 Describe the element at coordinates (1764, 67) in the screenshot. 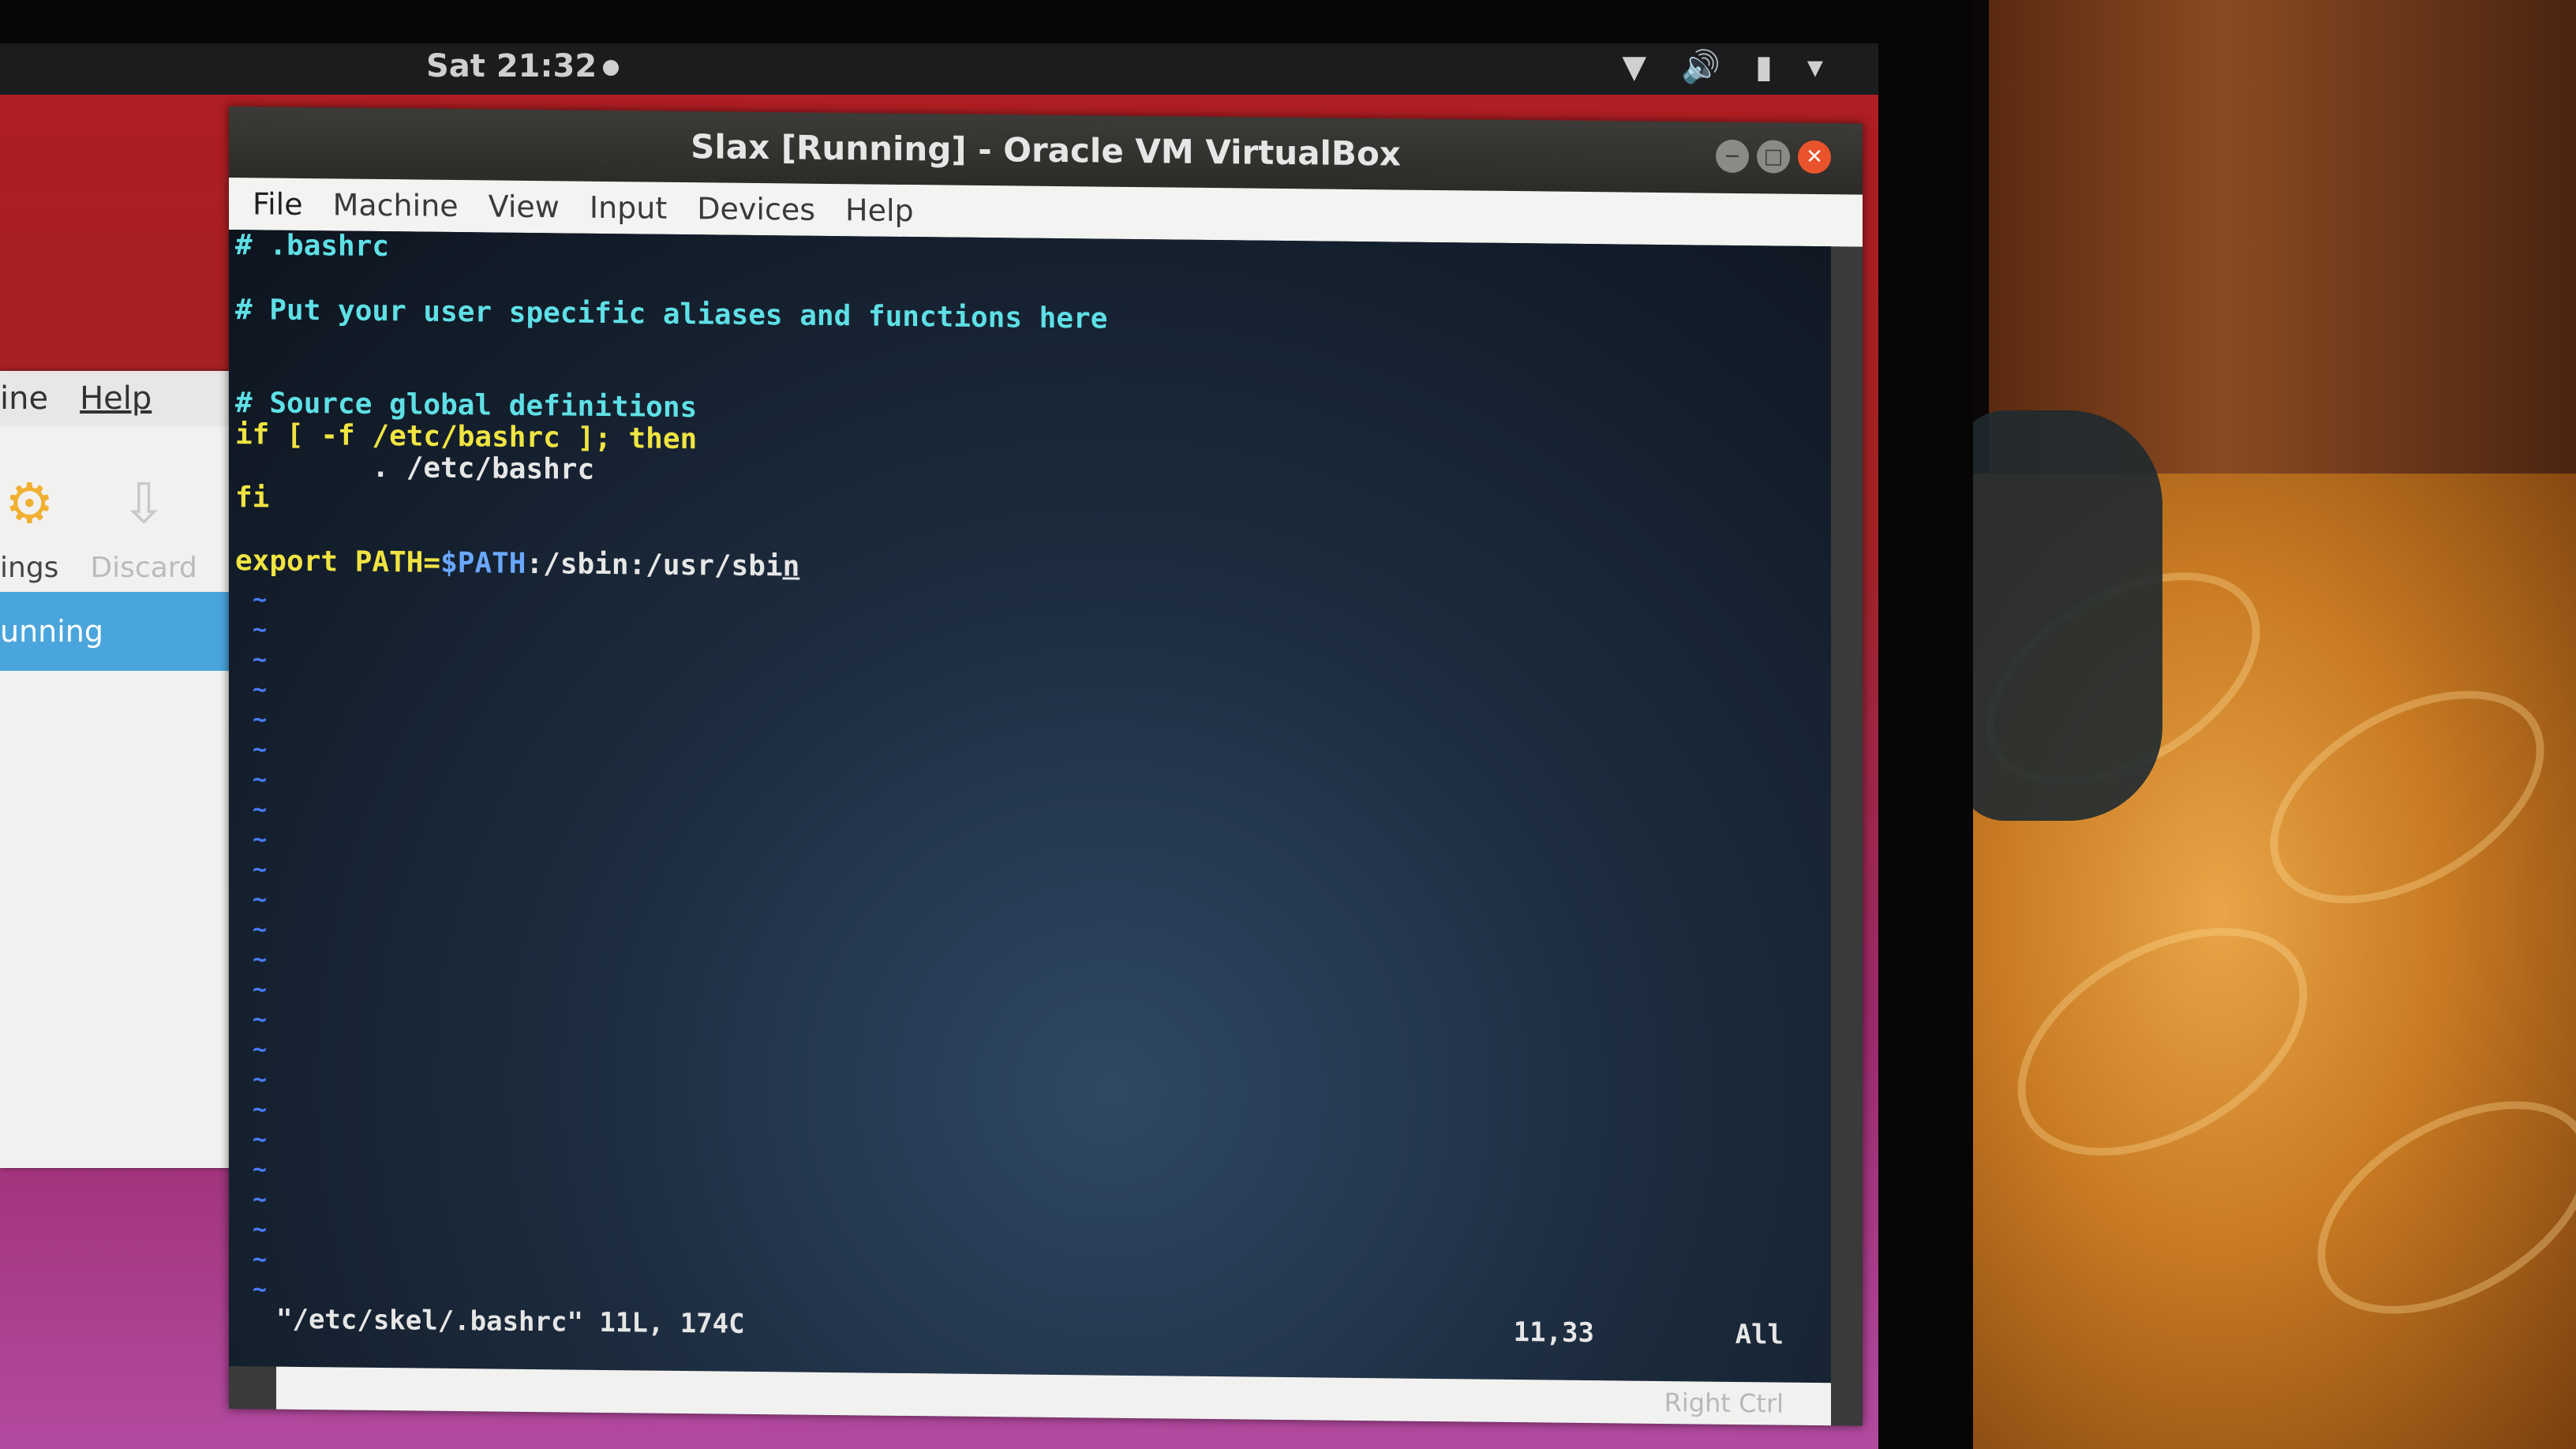

I see `battery-icon: ▮` at that location.